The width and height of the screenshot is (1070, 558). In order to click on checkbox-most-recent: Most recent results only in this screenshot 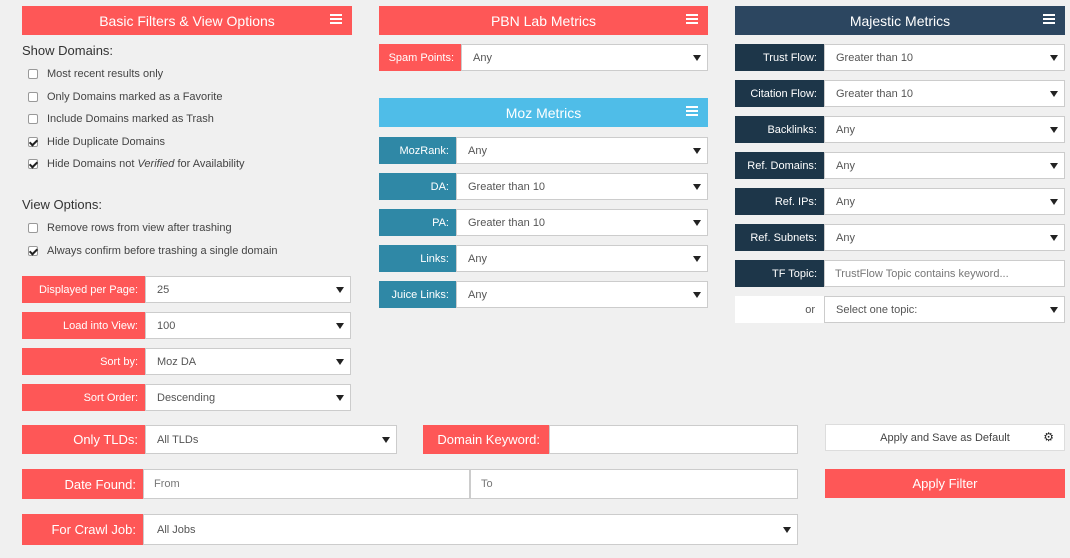, I will do `click(95, 74)`.